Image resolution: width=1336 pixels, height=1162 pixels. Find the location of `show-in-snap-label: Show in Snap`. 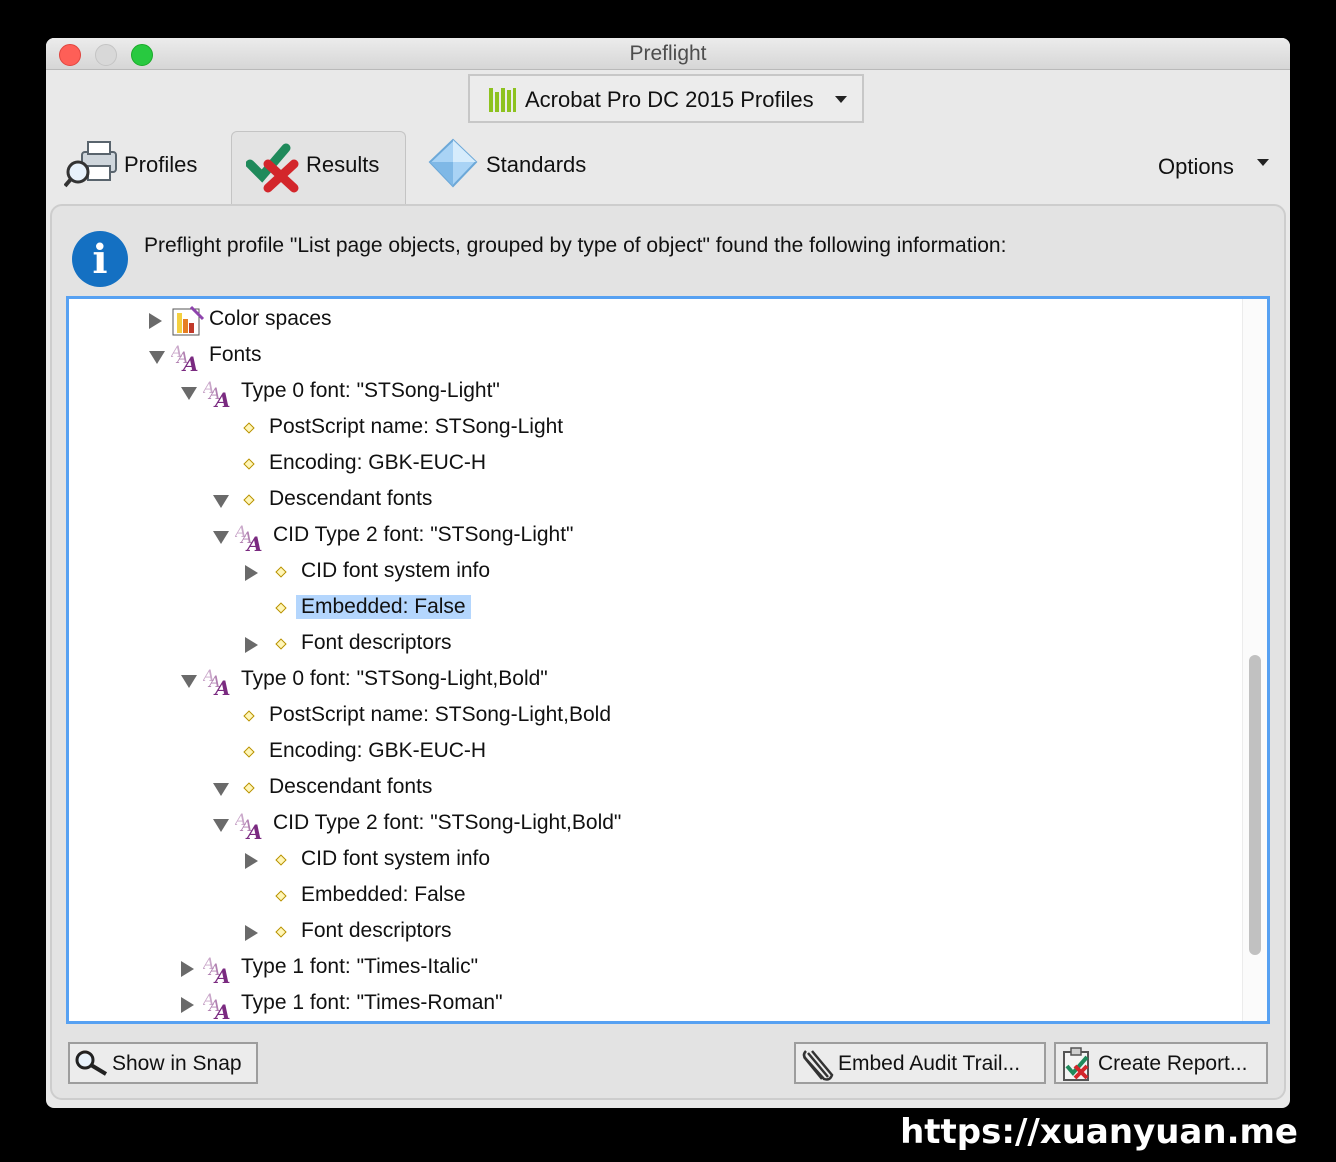

show-in-snap-label: Show in Snap is located at coordinates (177, 1063).